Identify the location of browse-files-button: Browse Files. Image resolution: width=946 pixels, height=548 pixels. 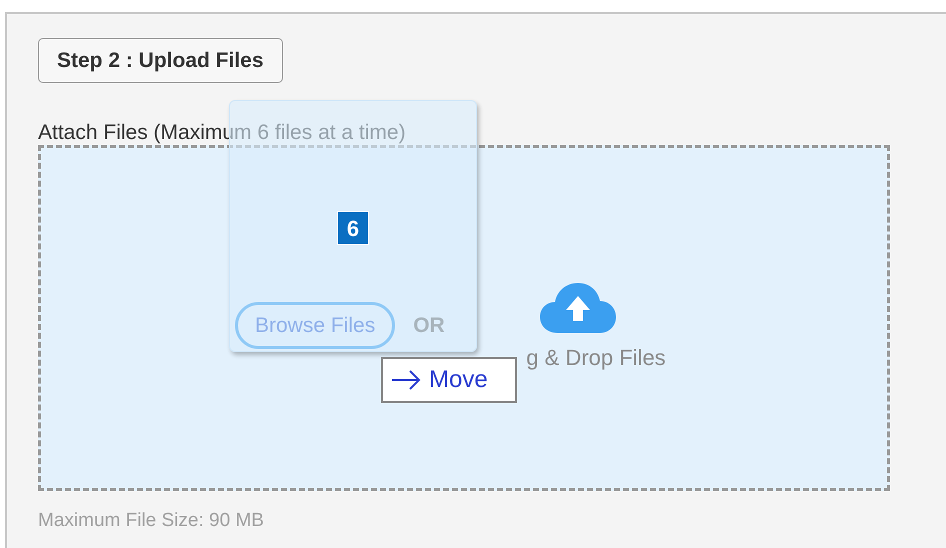
(315, 325).